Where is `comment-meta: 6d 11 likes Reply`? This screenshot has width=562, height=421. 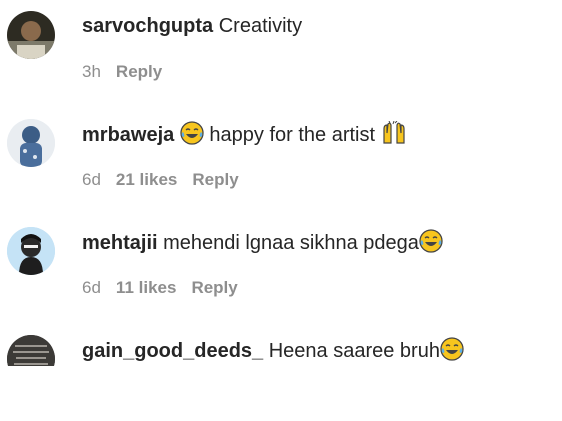 comment-meta: 6d 11 likes Reply is located at coordinates (167, 288).